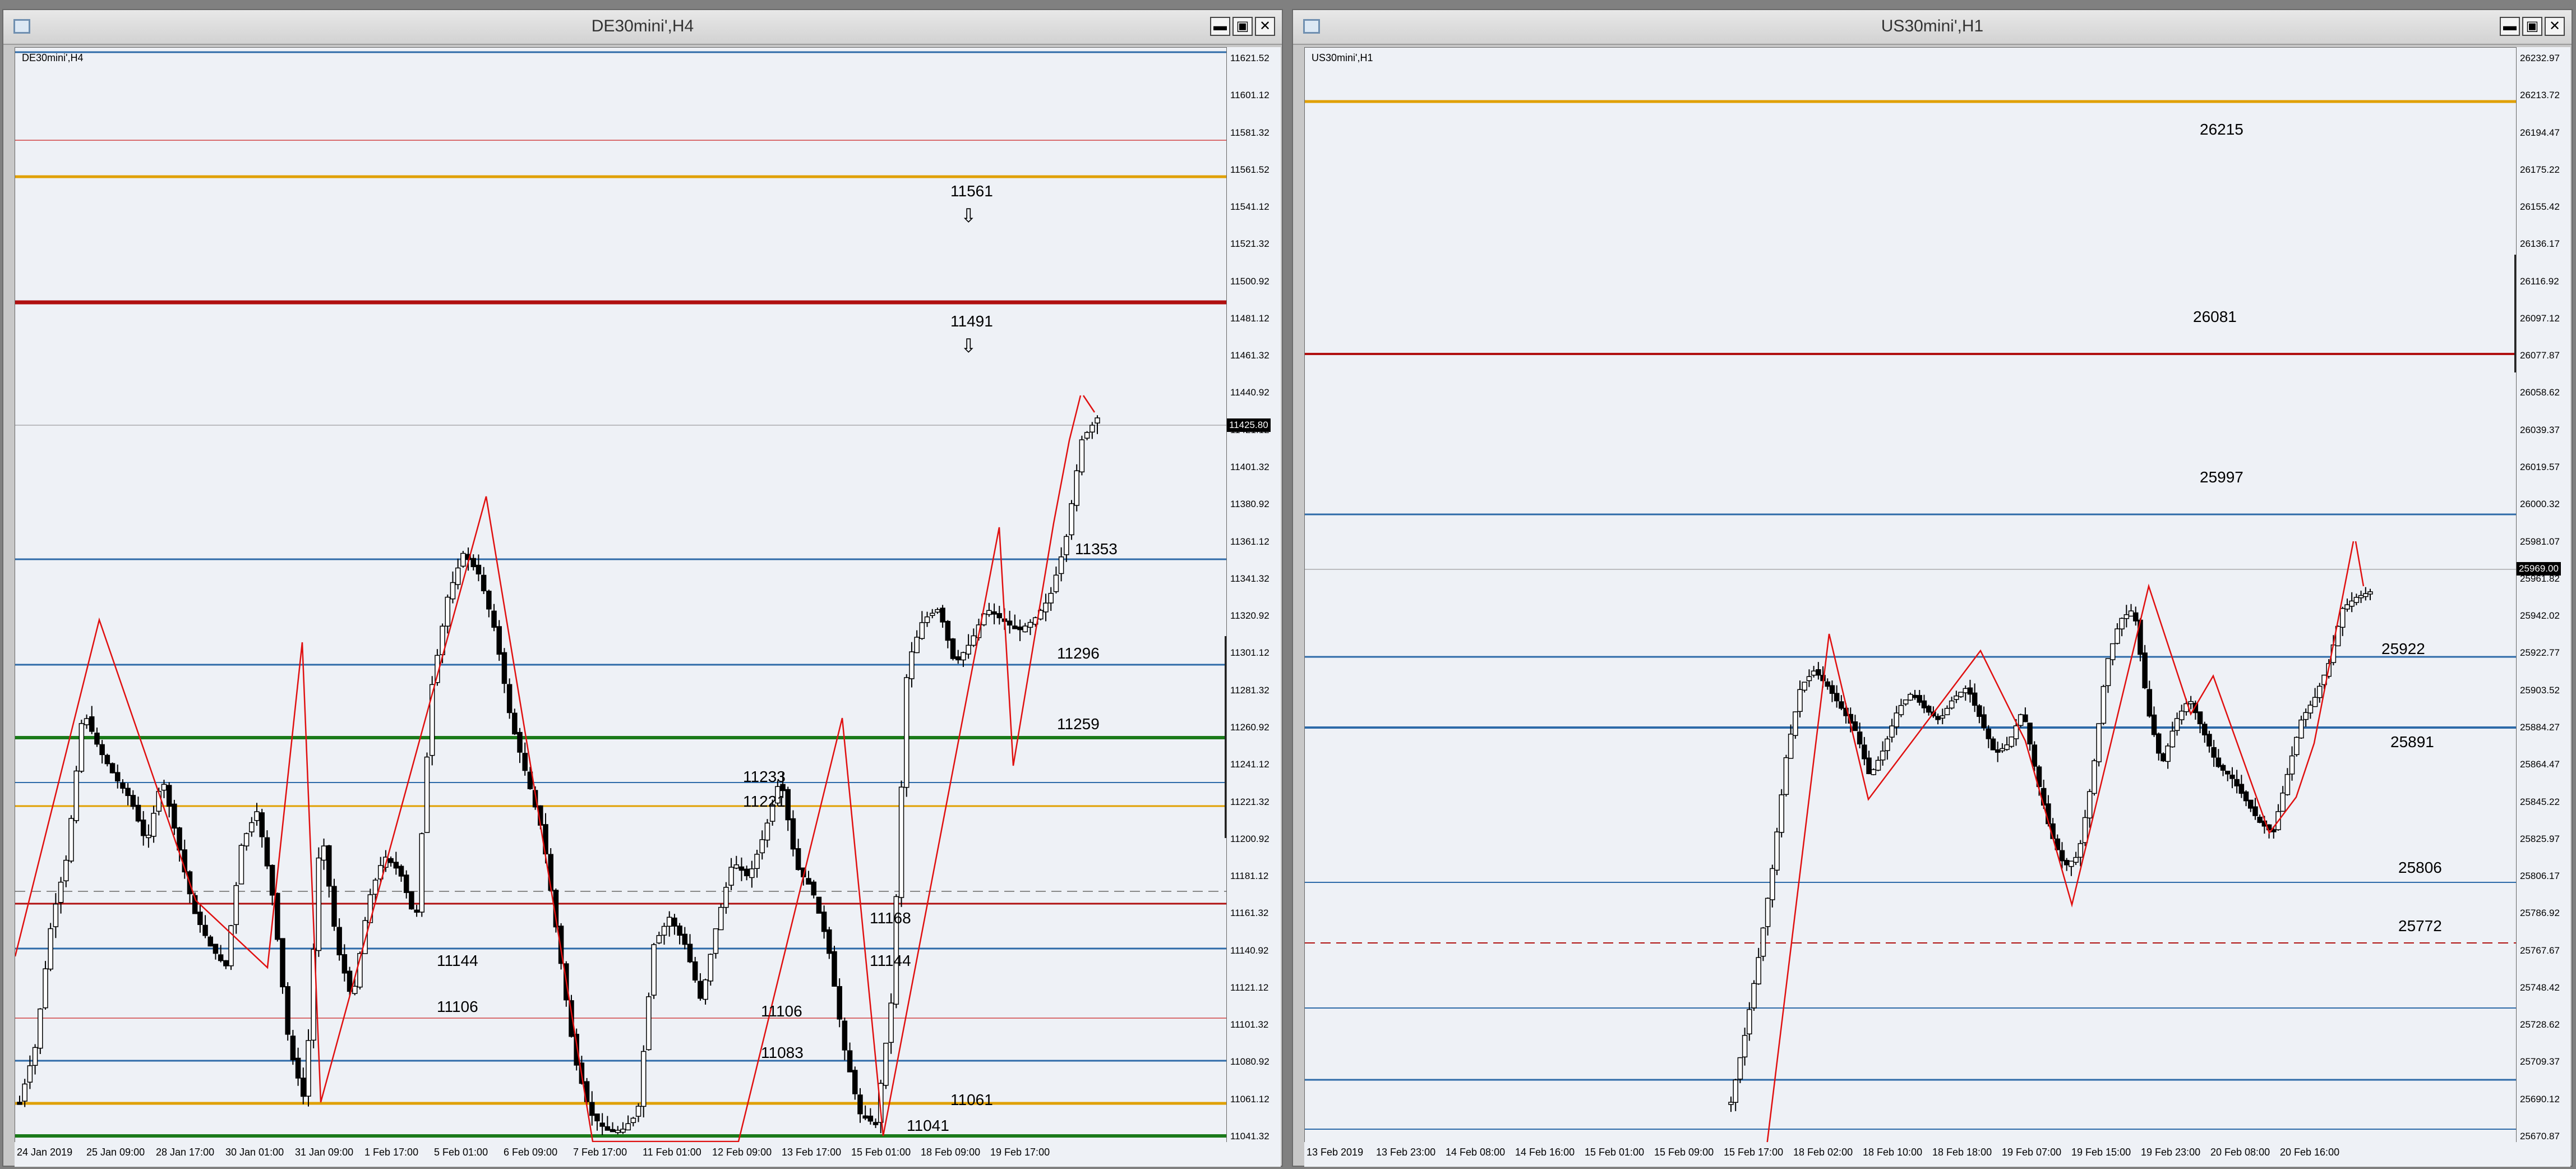 Image resolution: width=2576 pixels, height=1169 pixels. What do you see at coordinates (2420, 867) in the screenshot?
I see `level-label: 25806` at bounding box center [2420, 867].